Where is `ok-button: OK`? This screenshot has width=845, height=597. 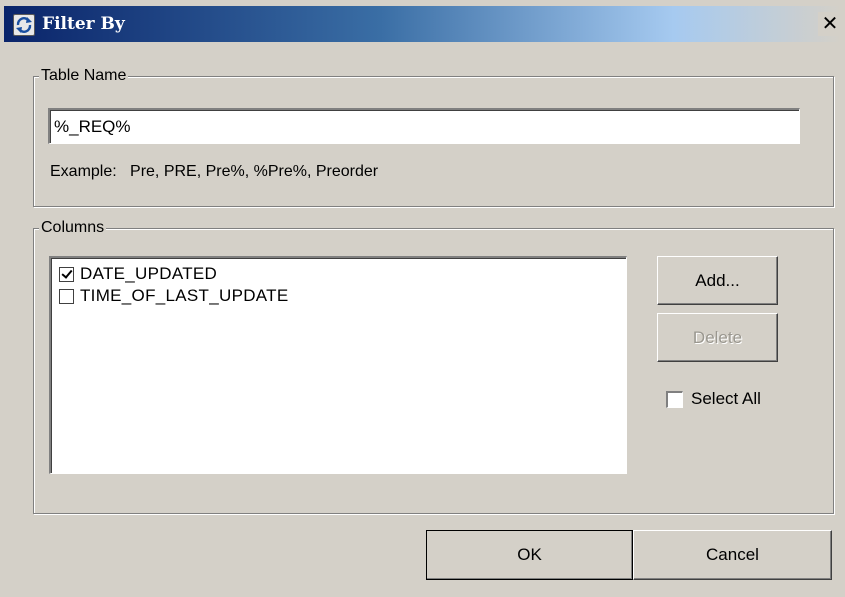
ok-button: OK is located at coordinates (529, 555).